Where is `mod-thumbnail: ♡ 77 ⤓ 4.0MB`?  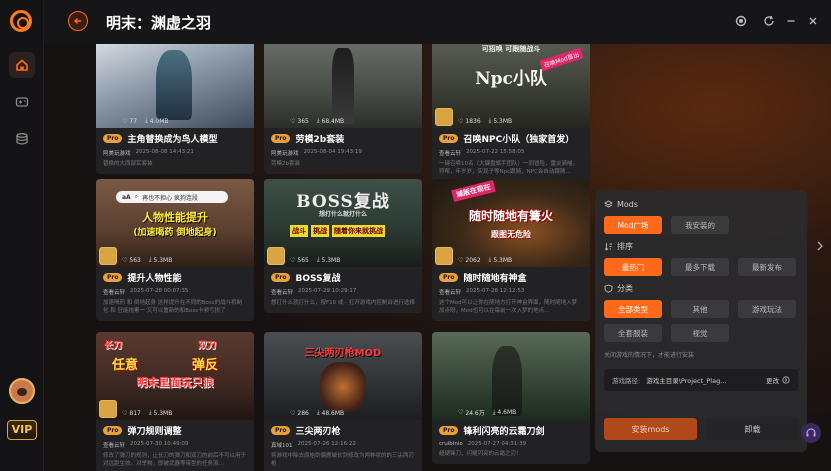
mod-thumbnail: ♡ 77 ⤓ 4.0MB is located at coordinates (175, 86).